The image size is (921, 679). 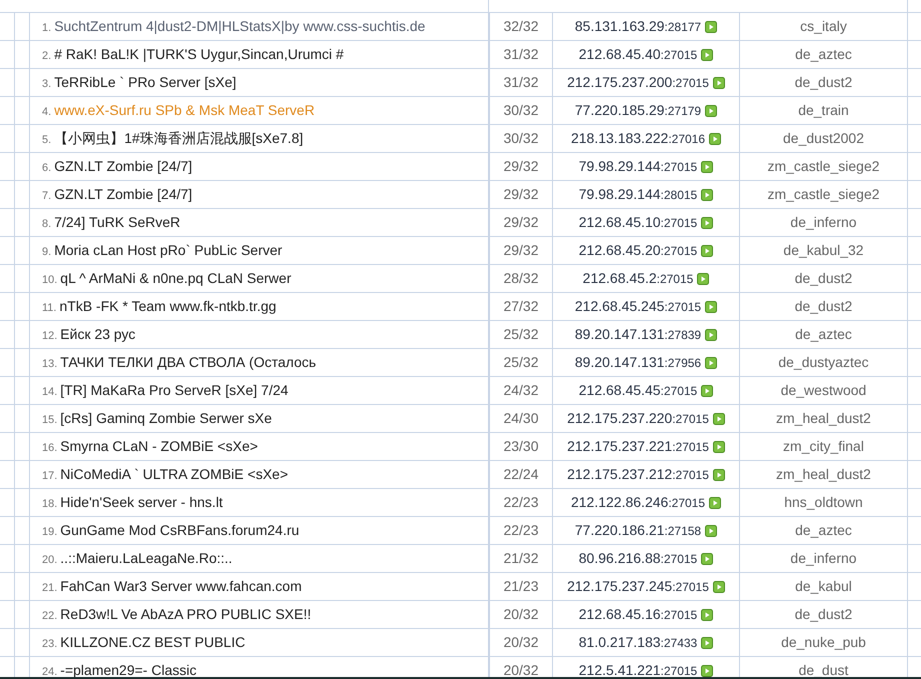 I want to click on map-name: de_dustyaztec, so click(x=823, y=362).